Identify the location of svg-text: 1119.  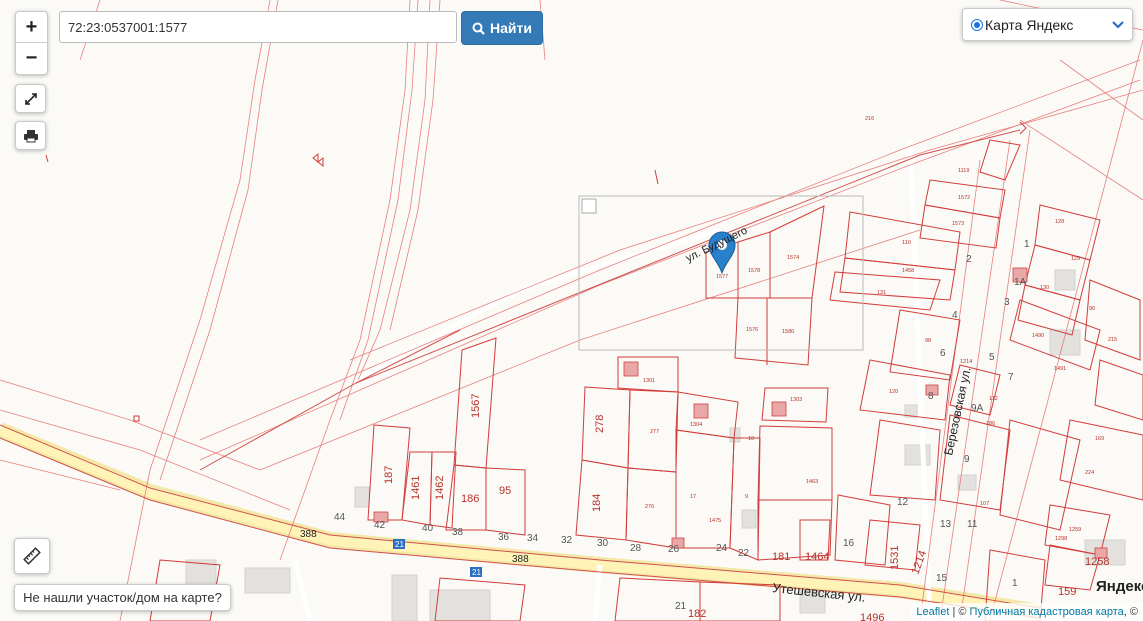
(963, 171).